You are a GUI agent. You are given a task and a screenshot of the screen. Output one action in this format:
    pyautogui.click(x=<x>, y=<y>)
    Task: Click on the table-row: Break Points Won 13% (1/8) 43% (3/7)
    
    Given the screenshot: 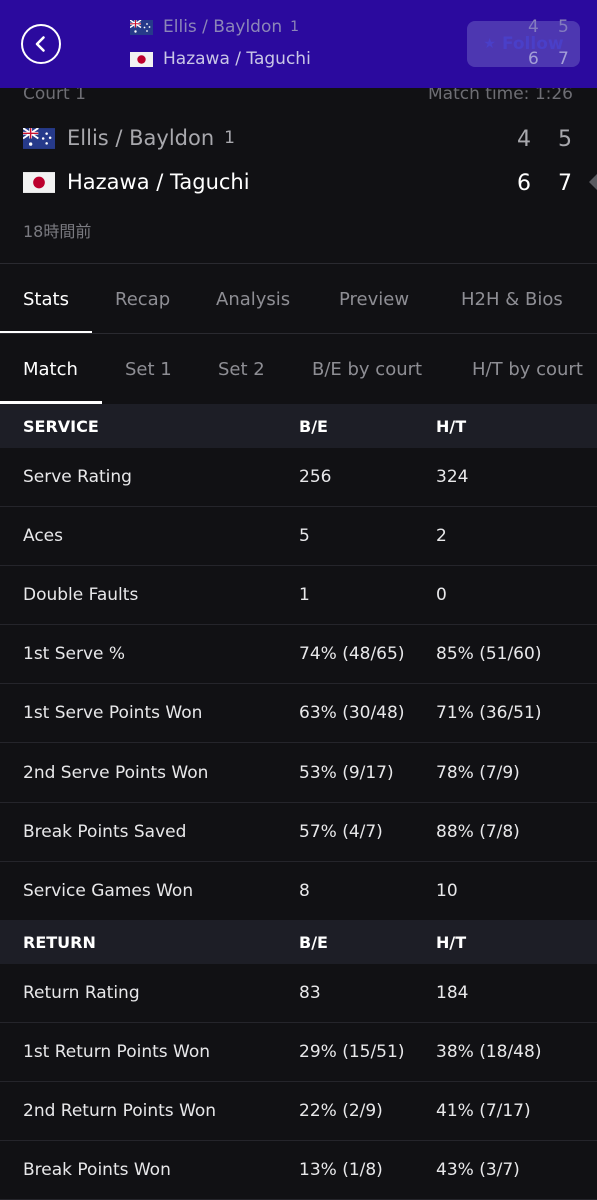 What is the action you would take?
    pyautogui.click(x=298, y=1170)
    